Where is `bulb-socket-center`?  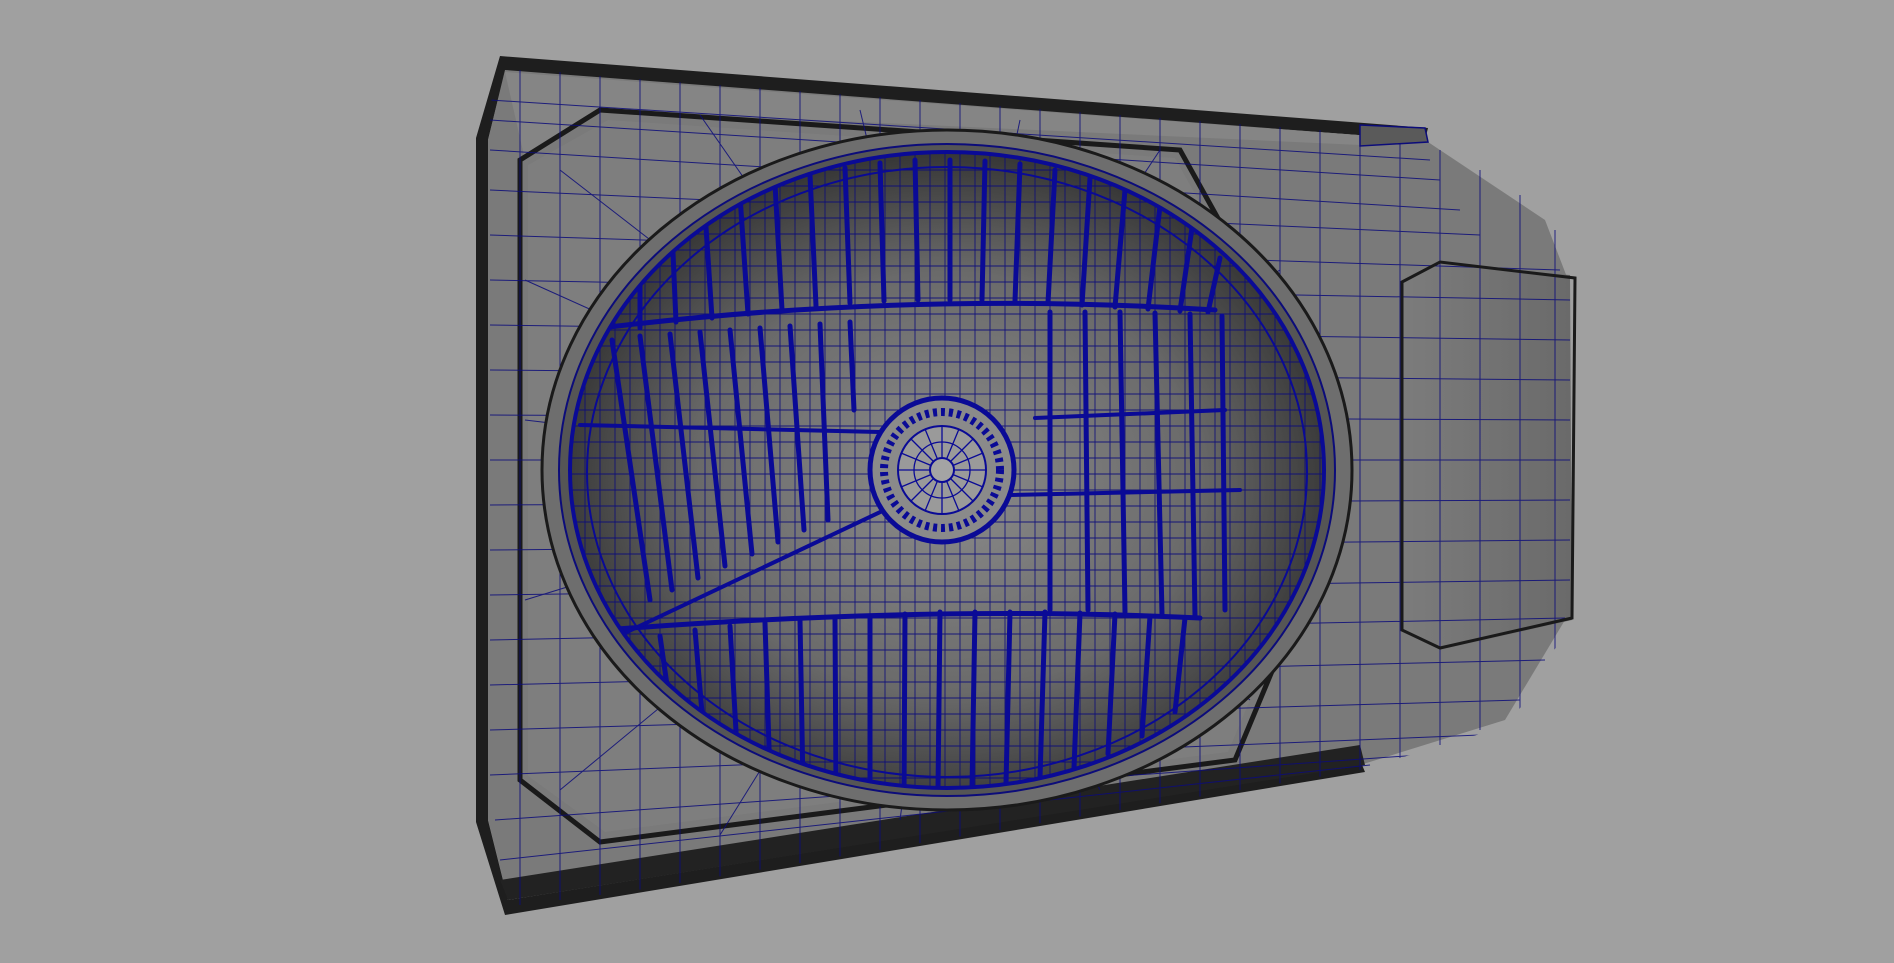
bulb-socket-center is located at coordinates (942, 470).